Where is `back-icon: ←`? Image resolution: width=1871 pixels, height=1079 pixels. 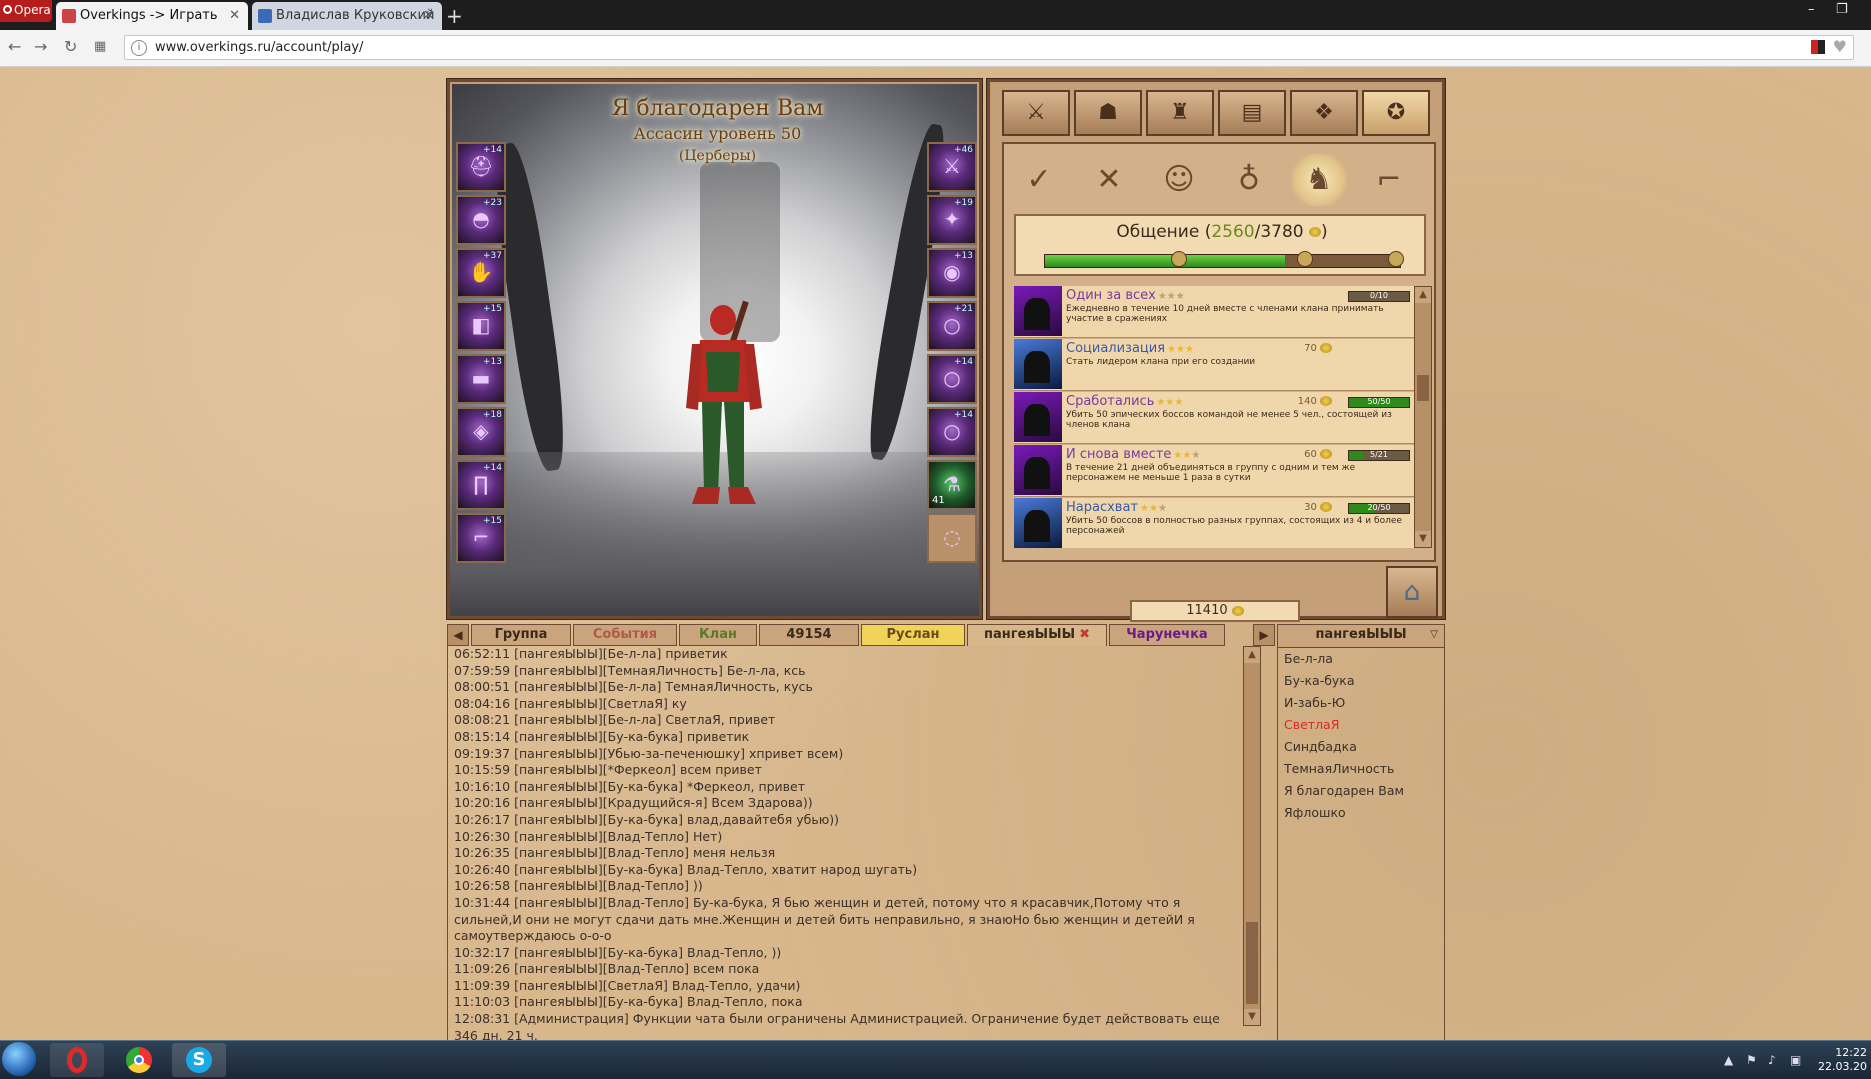
back-icon: ← is located at coordinates (14, 47).